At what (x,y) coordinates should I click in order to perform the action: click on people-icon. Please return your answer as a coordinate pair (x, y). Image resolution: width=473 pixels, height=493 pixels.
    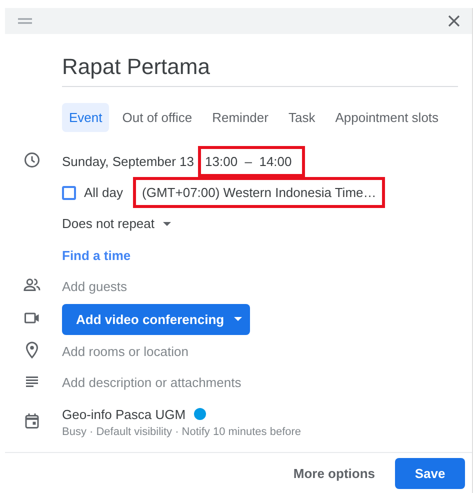
    Looking at the image, I should click on (32, 285).